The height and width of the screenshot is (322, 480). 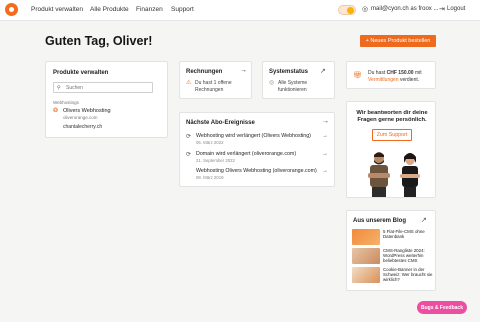 I want to click on warning-icon: ⚠, so click(x=189, y=83).